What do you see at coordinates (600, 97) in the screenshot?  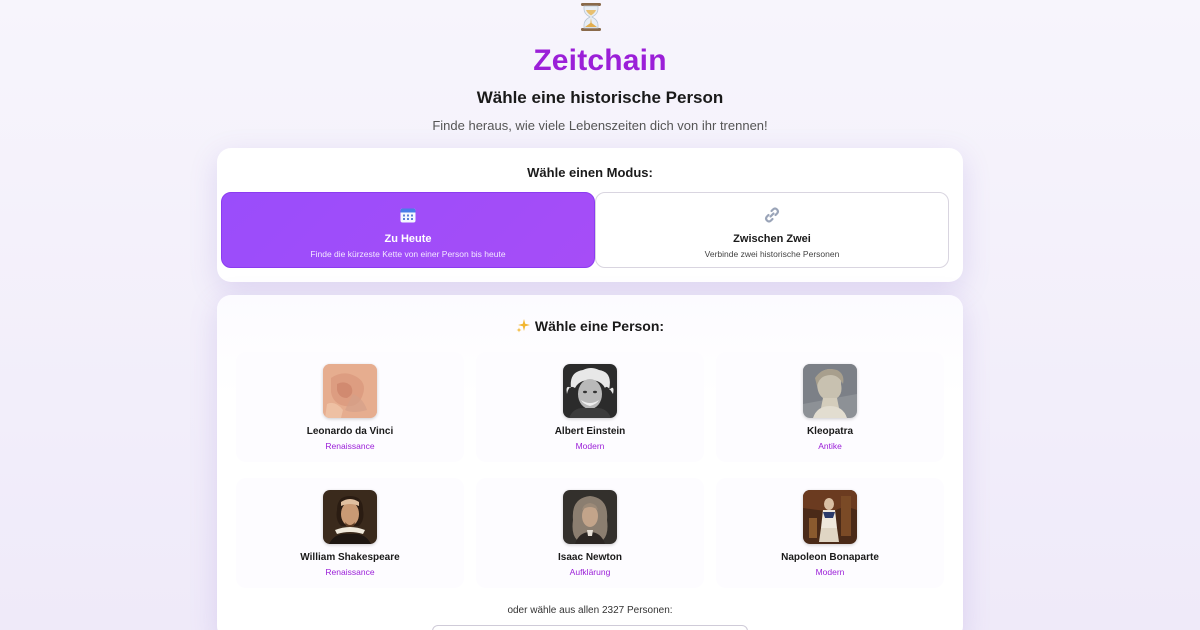 I see `page-subtitle: Wähle eine historische Person` at bounding box center [600, 97].